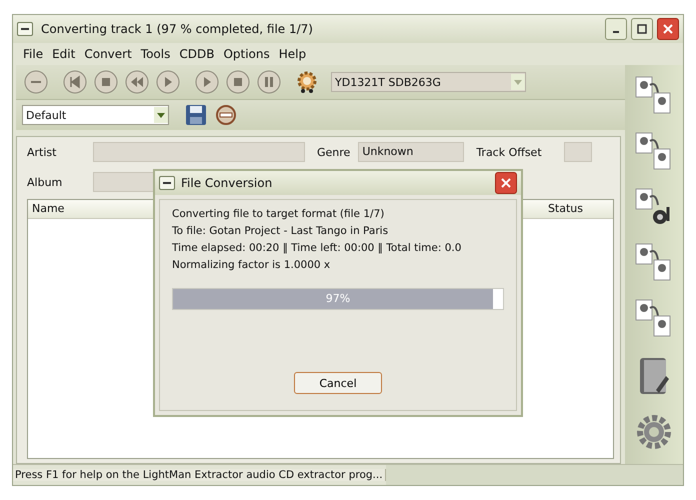  I want to click on window-title: Converting track 1 (97 % completed, file 1/7), so click(177, 29).